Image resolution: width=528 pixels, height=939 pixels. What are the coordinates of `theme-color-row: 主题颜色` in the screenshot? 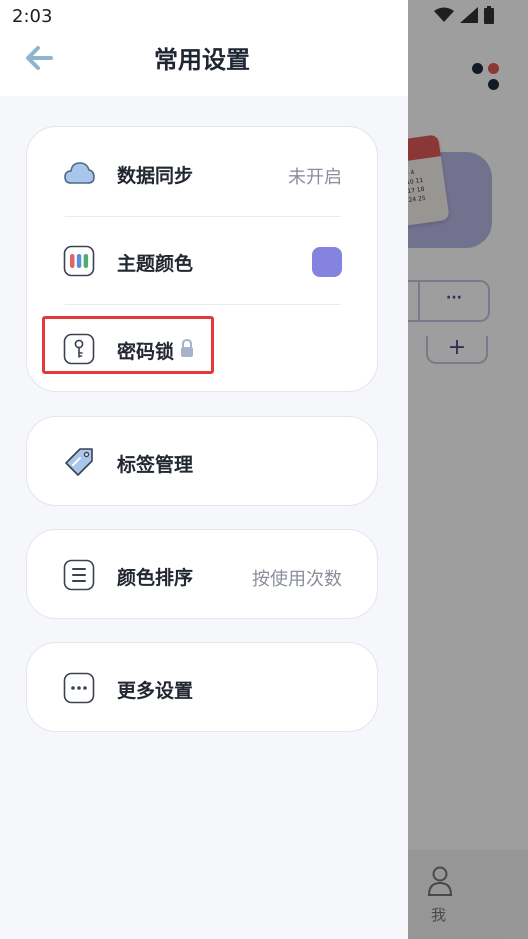 It's located at (203, 261).